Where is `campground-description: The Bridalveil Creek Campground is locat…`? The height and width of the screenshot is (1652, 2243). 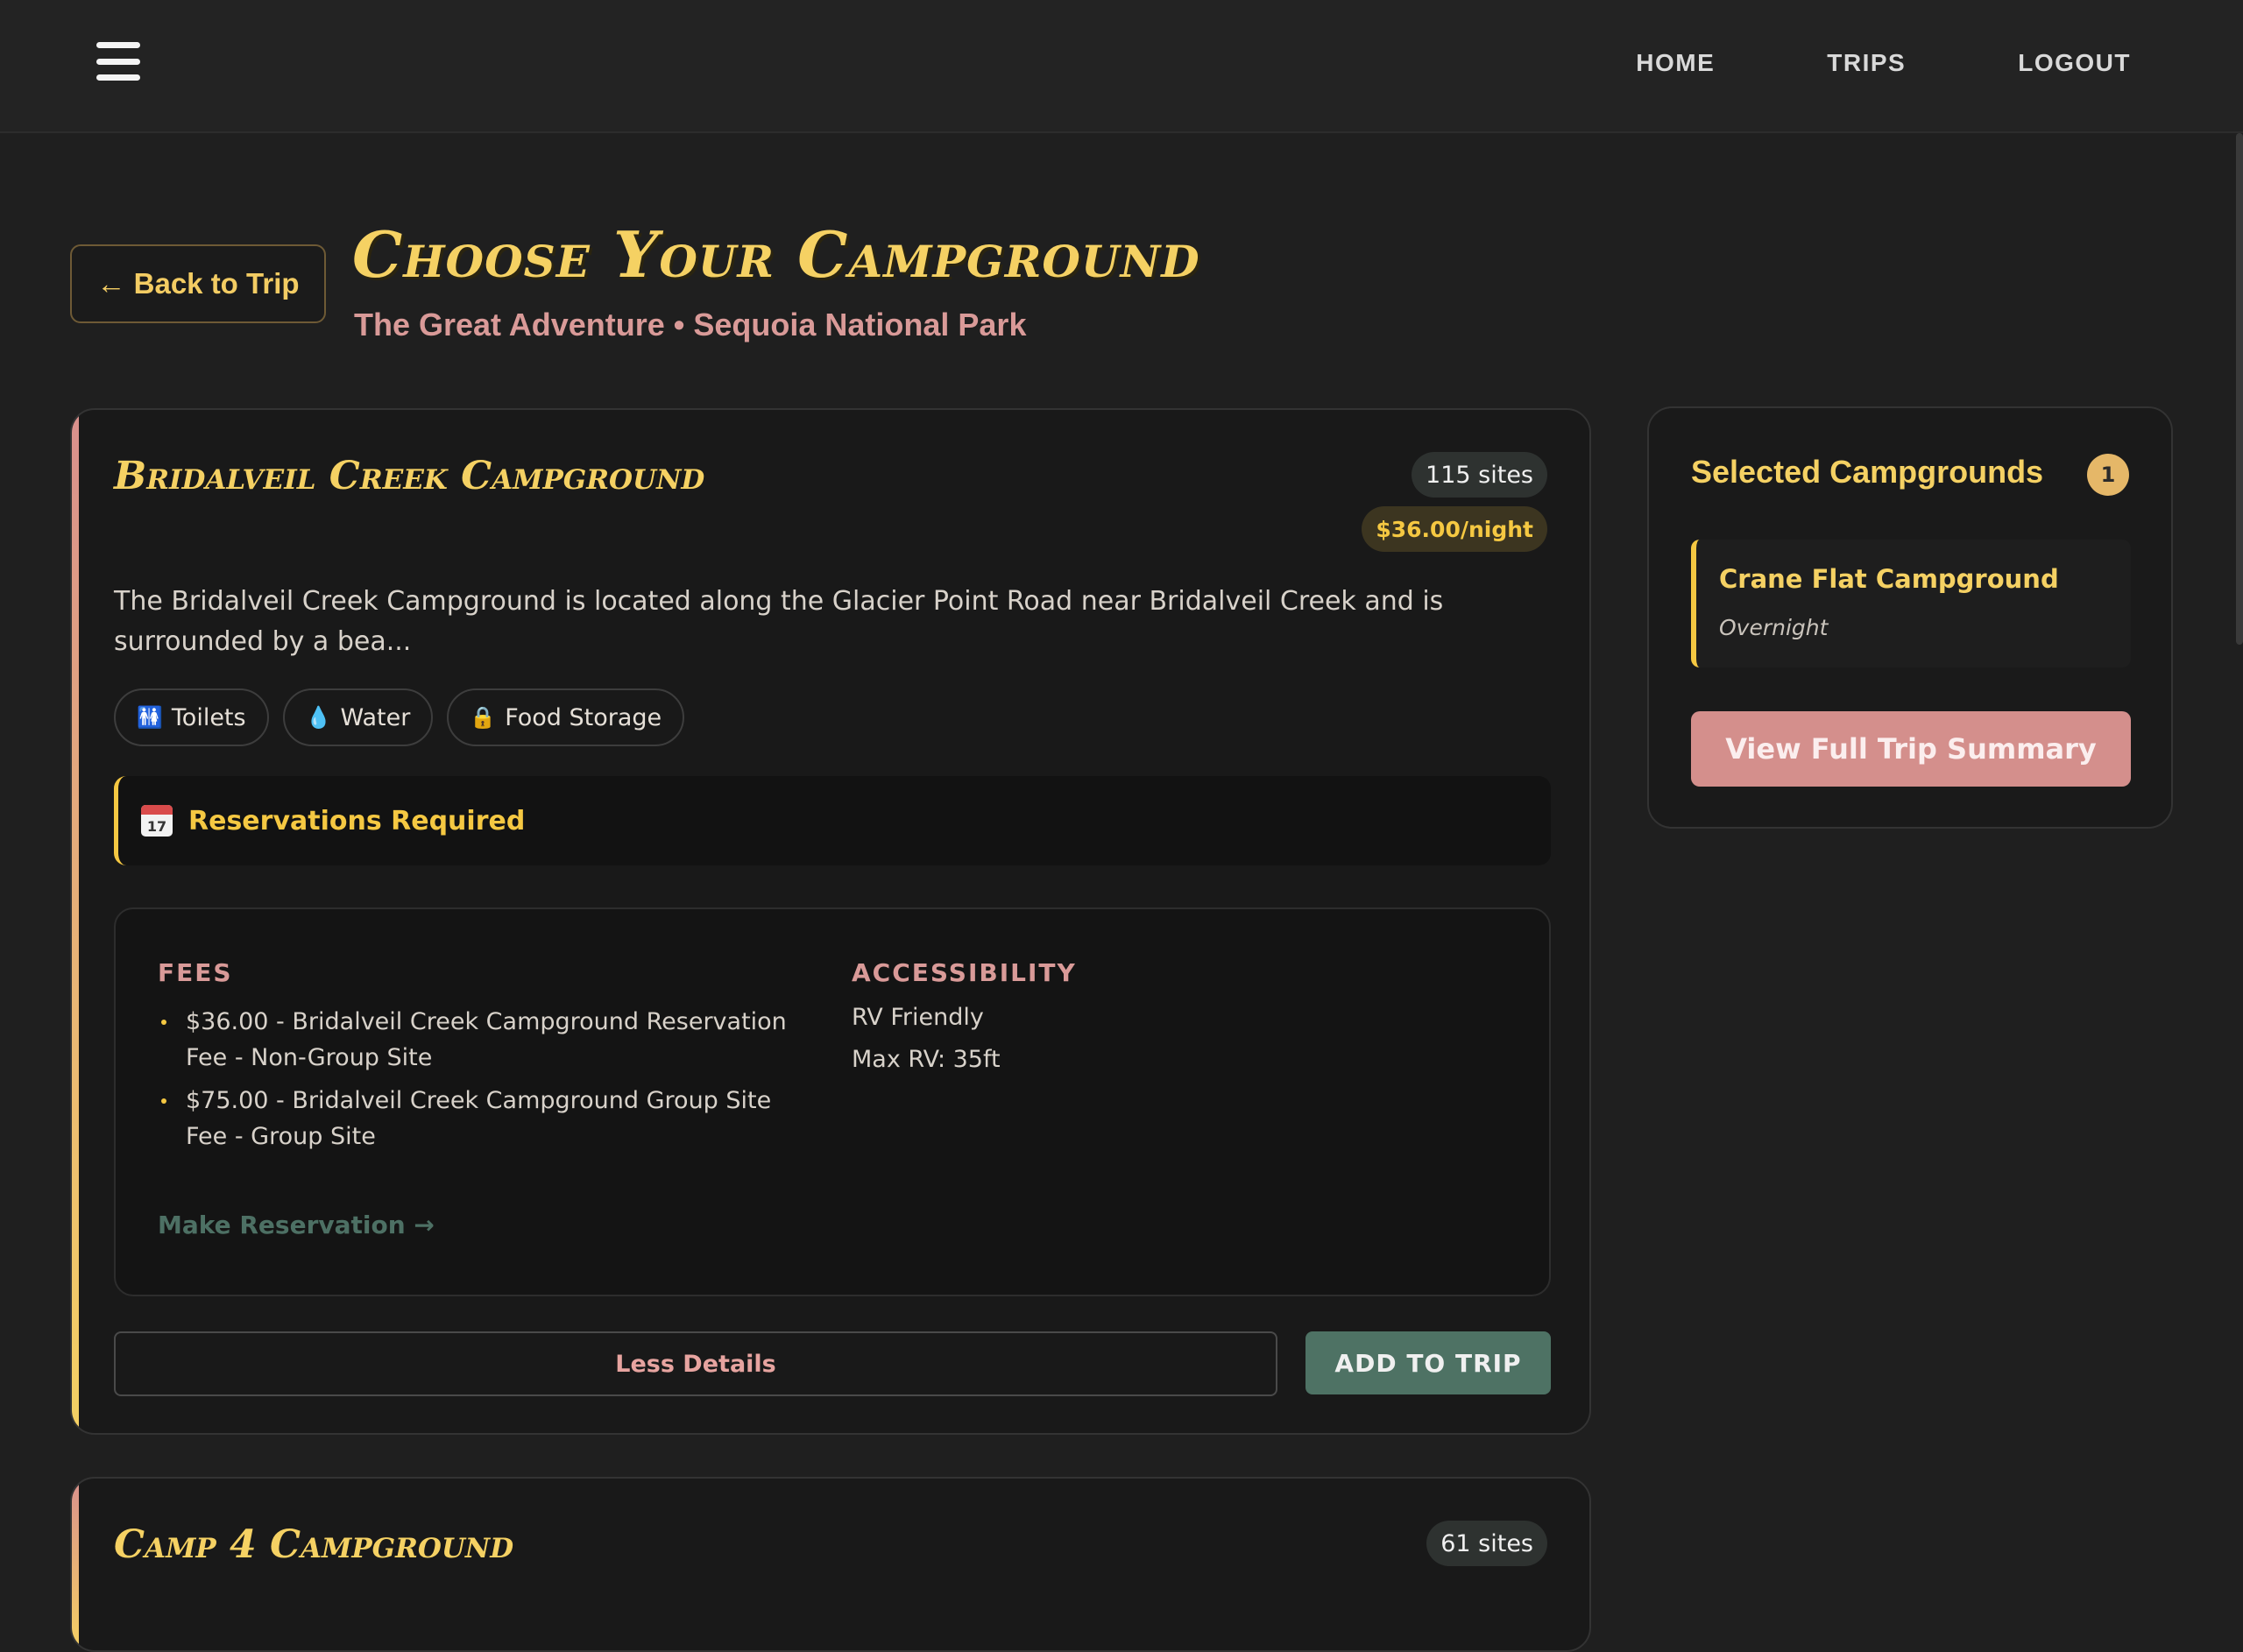 campground-description: The Bridalveil Creek Campground is locat… is located at coordinates (779, 621).